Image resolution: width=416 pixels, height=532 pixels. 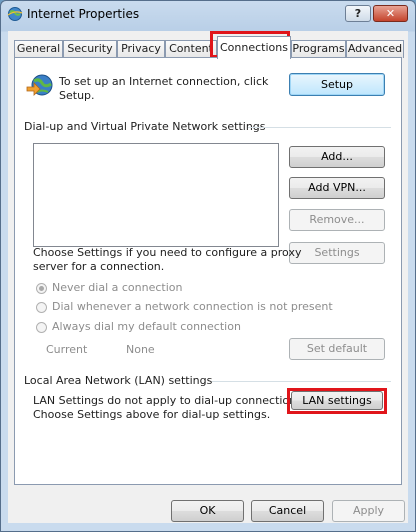 What do you see at coordinates (318, 49) in the screenshot?
I see `tab-programs: Programs` at bounding box center [318, 49].